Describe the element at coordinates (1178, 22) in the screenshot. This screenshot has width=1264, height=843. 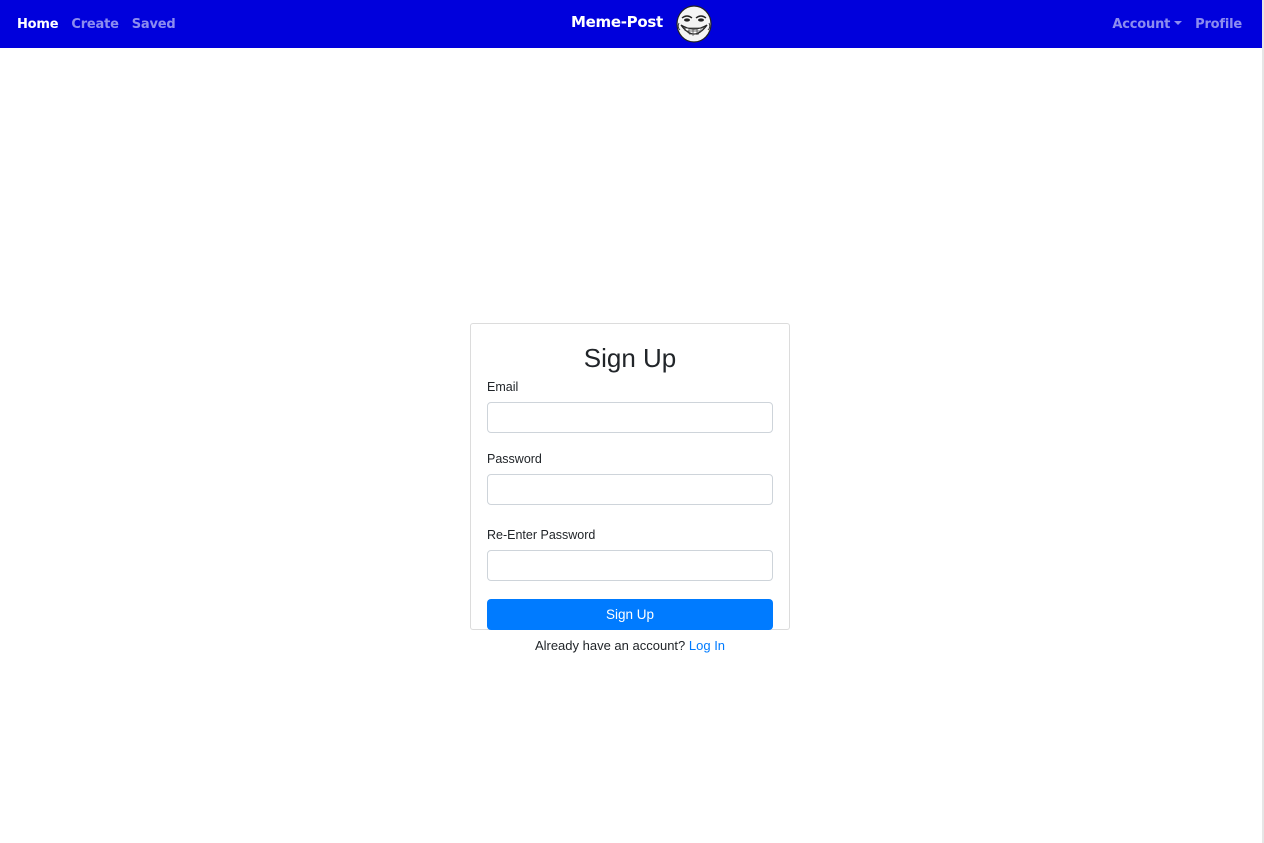
I see `caret-down-icon` at that location.